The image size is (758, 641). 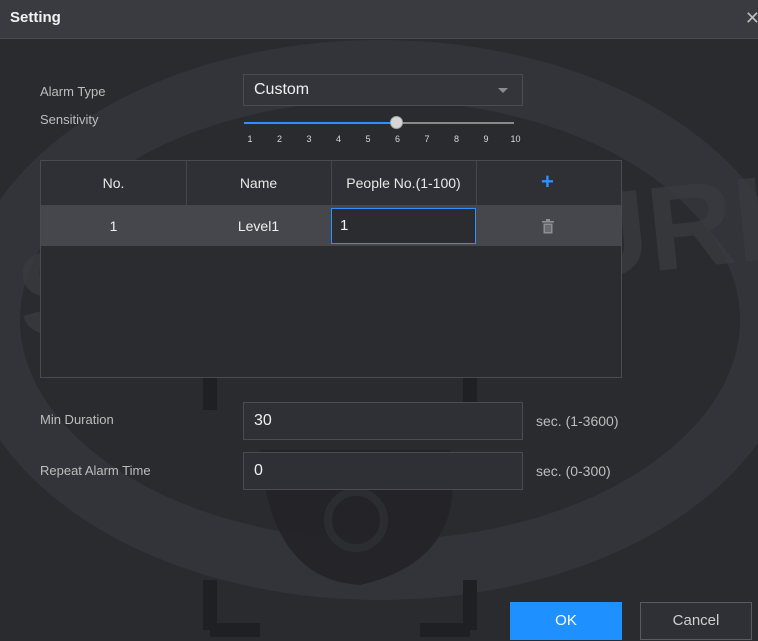 I want to click on row-name: Level1, so click(x=258, y=226).